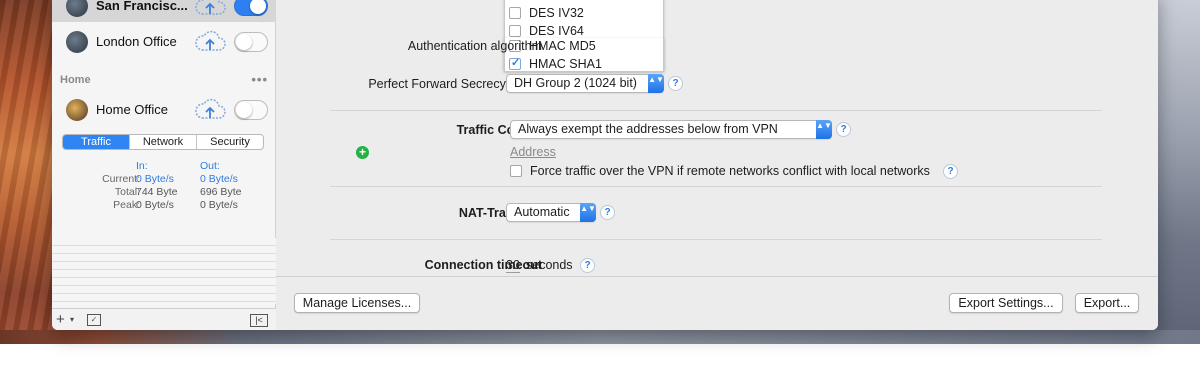 The width and height of the screenshot is (1200, 366). Describe the element at coordinates (210, 166) in the screenshot. I see `out-header: Out:` at that location.